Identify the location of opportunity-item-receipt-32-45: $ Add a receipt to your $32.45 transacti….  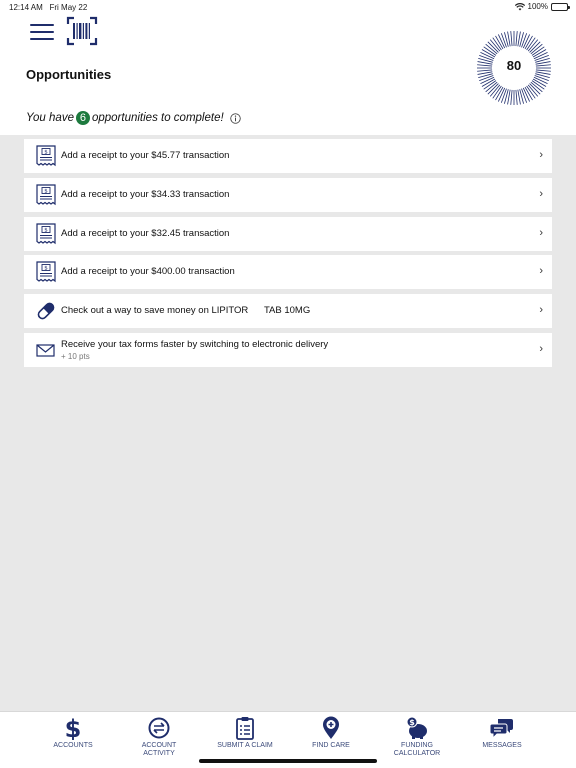
(288, 233).